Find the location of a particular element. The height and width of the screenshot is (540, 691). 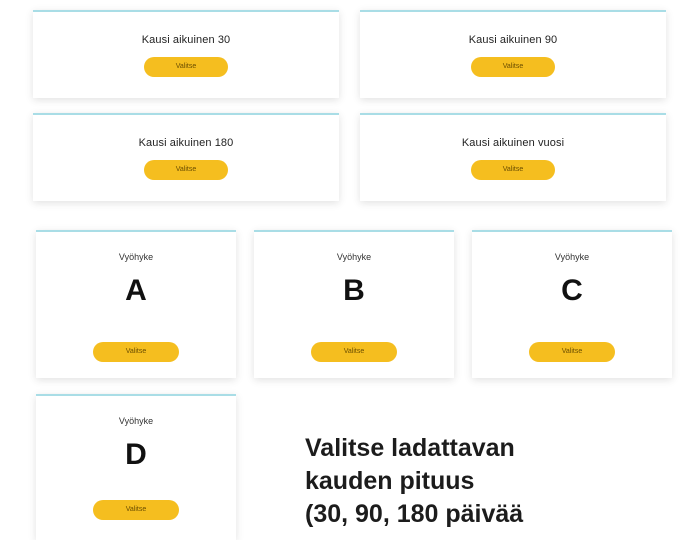

zone-letter: C is located at coordinates (572, 290).